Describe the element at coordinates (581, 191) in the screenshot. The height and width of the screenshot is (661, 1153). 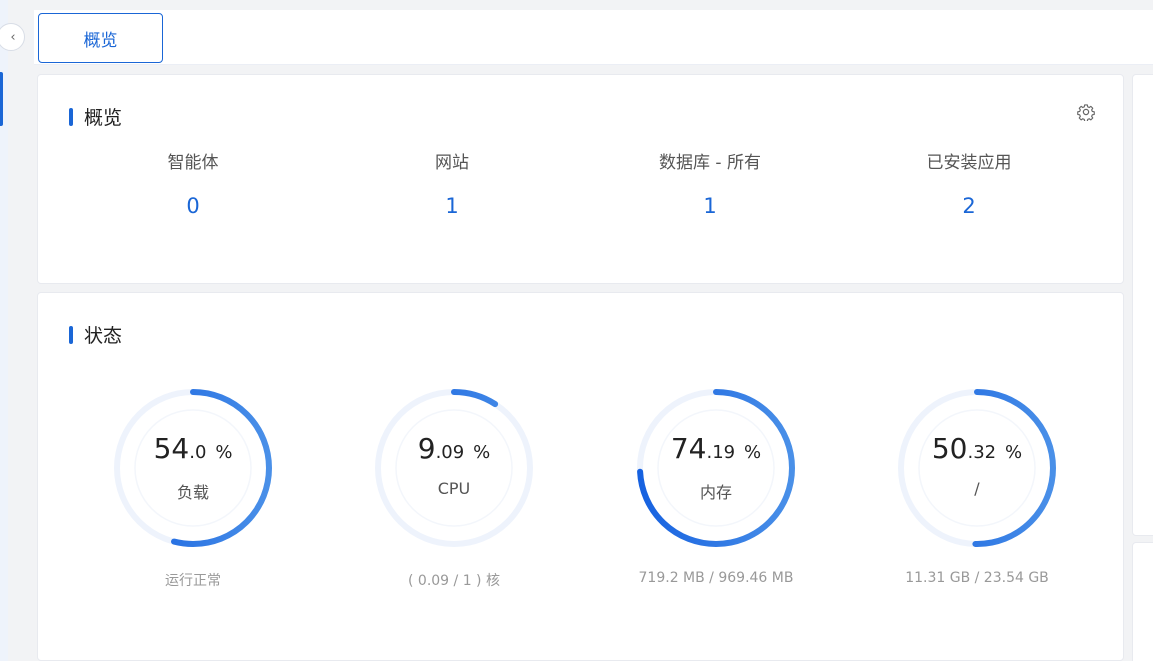
I see `overview-stats: 智能体 0 网站 1 数据库 - 所有 1 已安装应用 2` at that location.